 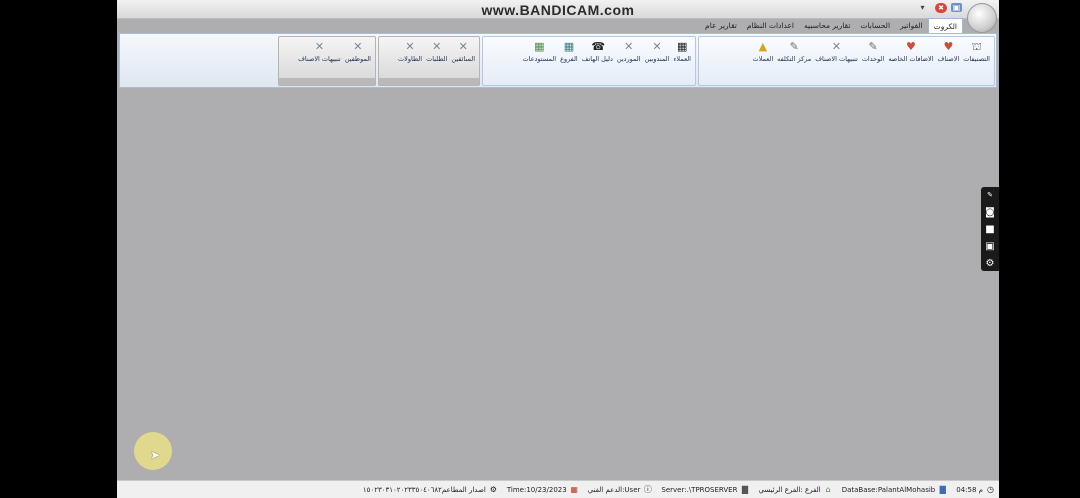 What do you see at coordinates (975, 489) in the screenshot?
I see `status-clock: ◷ 04:58 م` at bounding box center [975, 489].